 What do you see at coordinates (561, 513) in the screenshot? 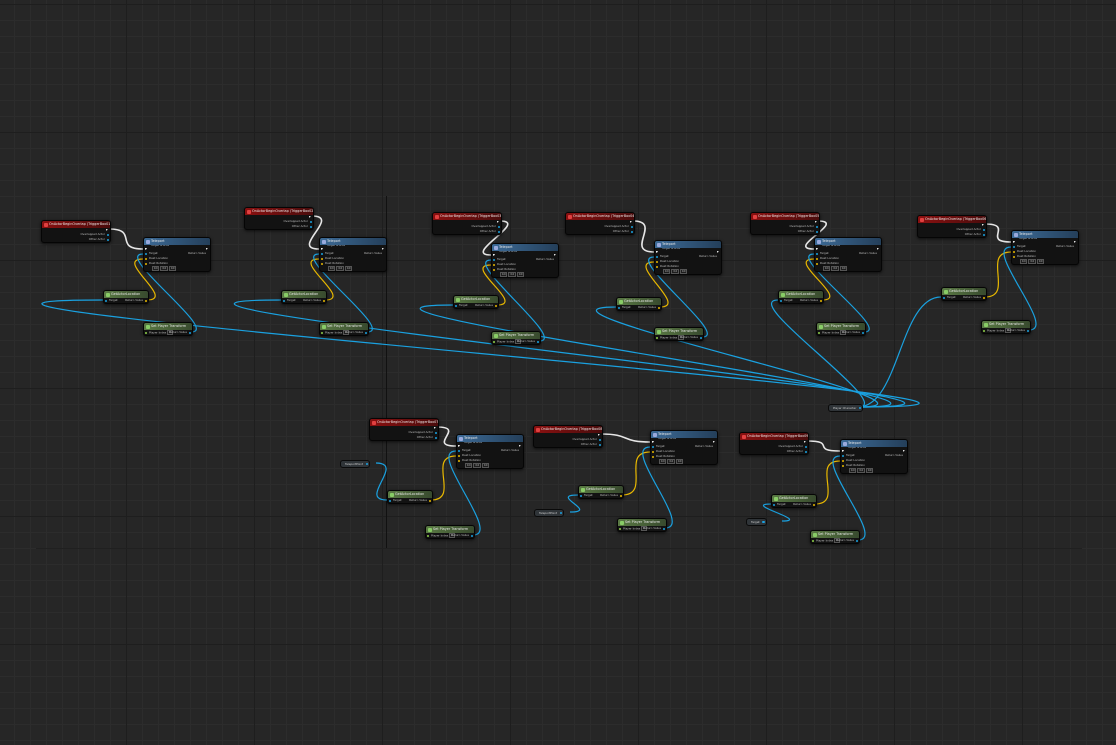
I see `variable-out-pin` at bounding box center [561, 513].